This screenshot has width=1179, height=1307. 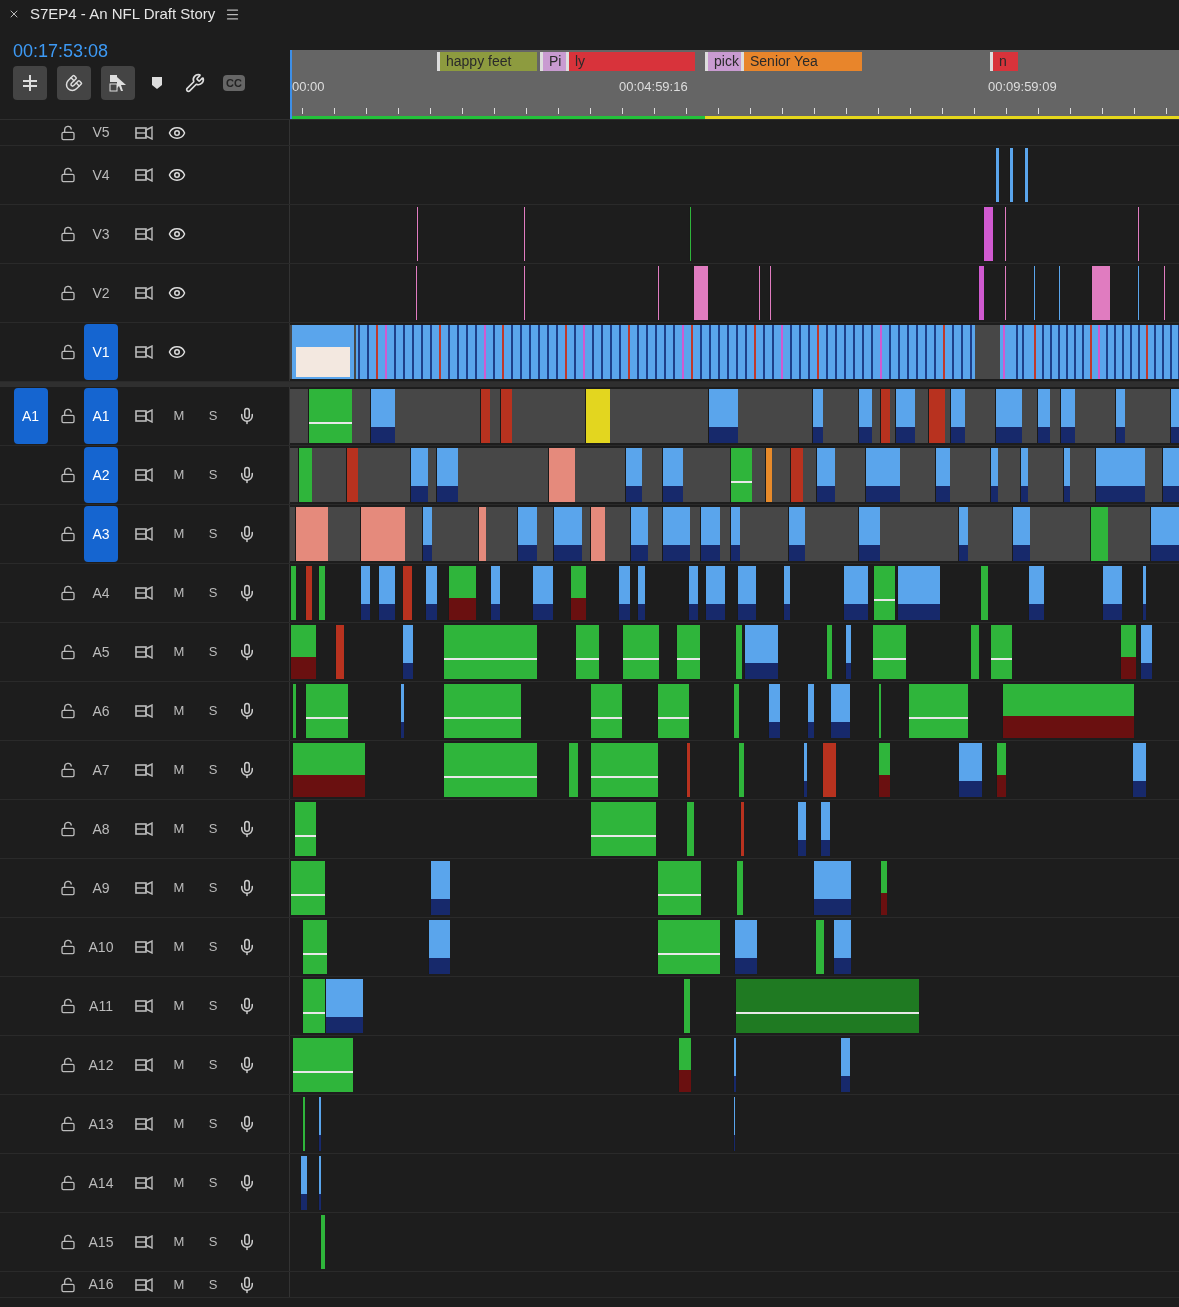 What do you see at coordinates (233, 14) in the screenshot?
I see `menu-icon` at bounding box center [233, 14].